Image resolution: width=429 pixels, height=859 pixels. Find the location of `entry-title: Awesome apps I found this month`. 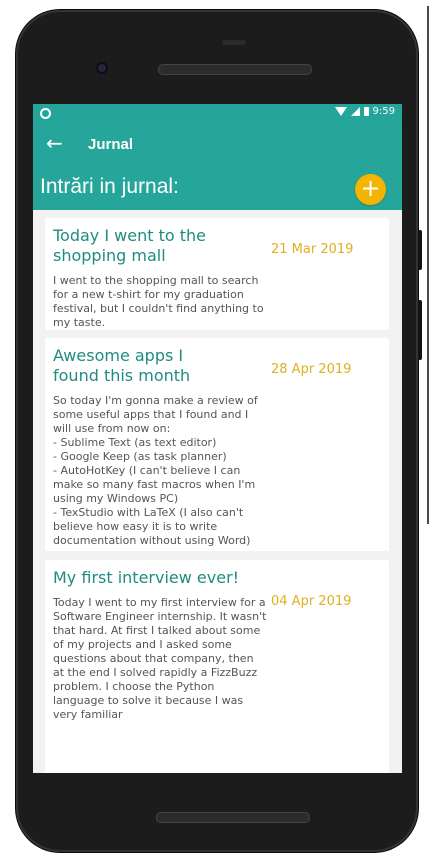

entry-title: Awesome apps I found this month is located at coordinates (122, 365).